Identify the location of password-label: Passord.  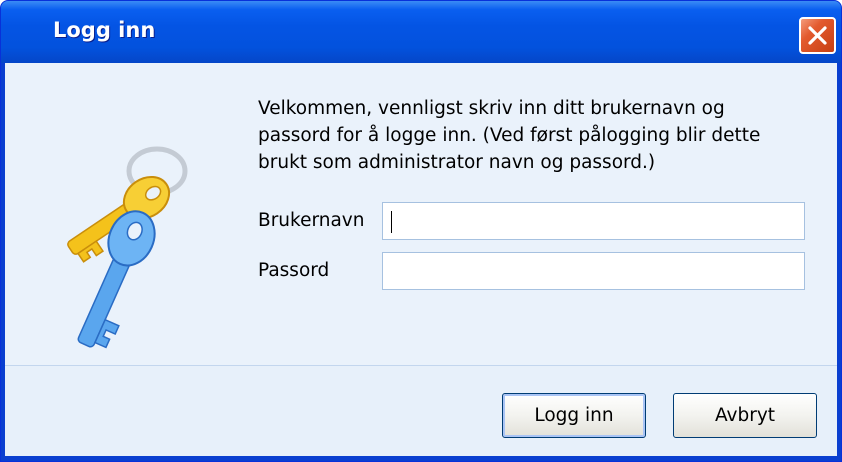
(294, 270).